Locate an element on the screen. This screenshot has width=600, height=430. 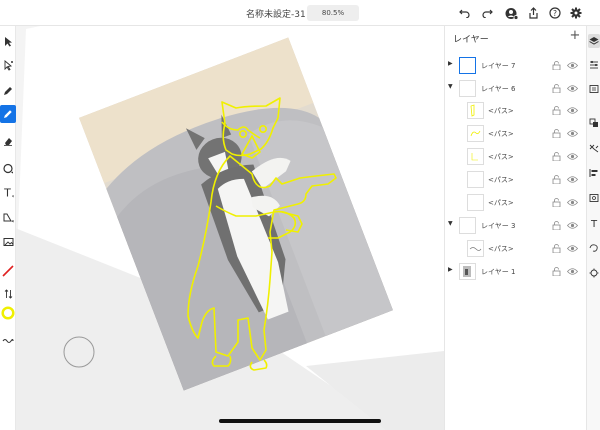
align-icon is located at coordinates (594, 173).